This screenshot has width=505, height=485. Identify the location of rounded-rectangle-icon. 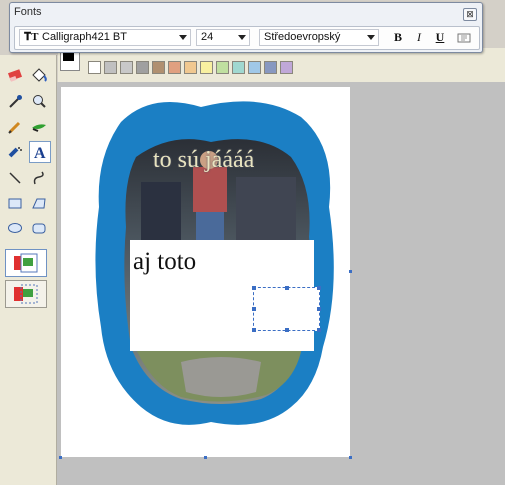
(39, 228).